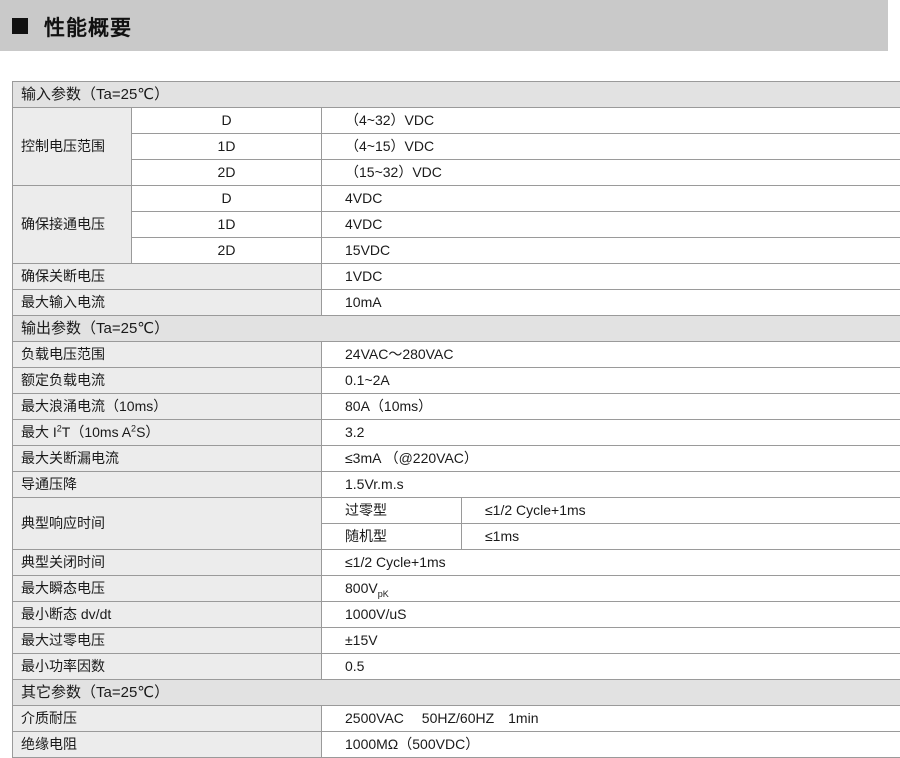 This screenshot has width=900, height=758. I want to click on value-cell: 0.1~2A, so click(611, 381).